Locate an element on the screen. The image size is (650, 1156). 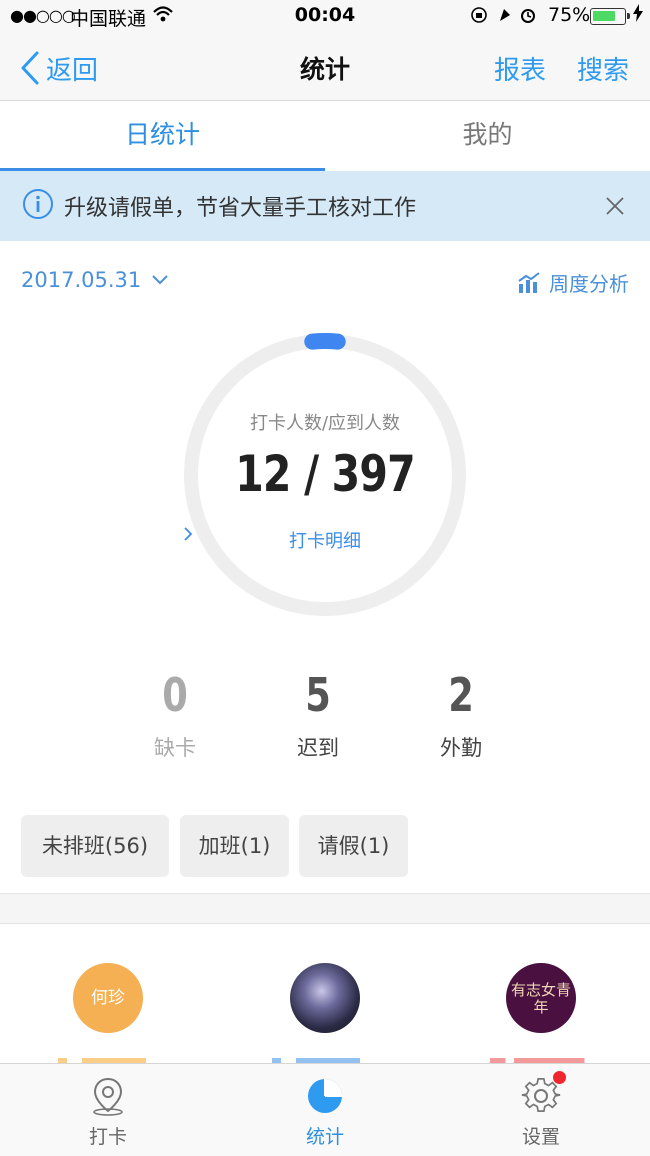
report-button: 报表 is located at coordinates (520, 68).